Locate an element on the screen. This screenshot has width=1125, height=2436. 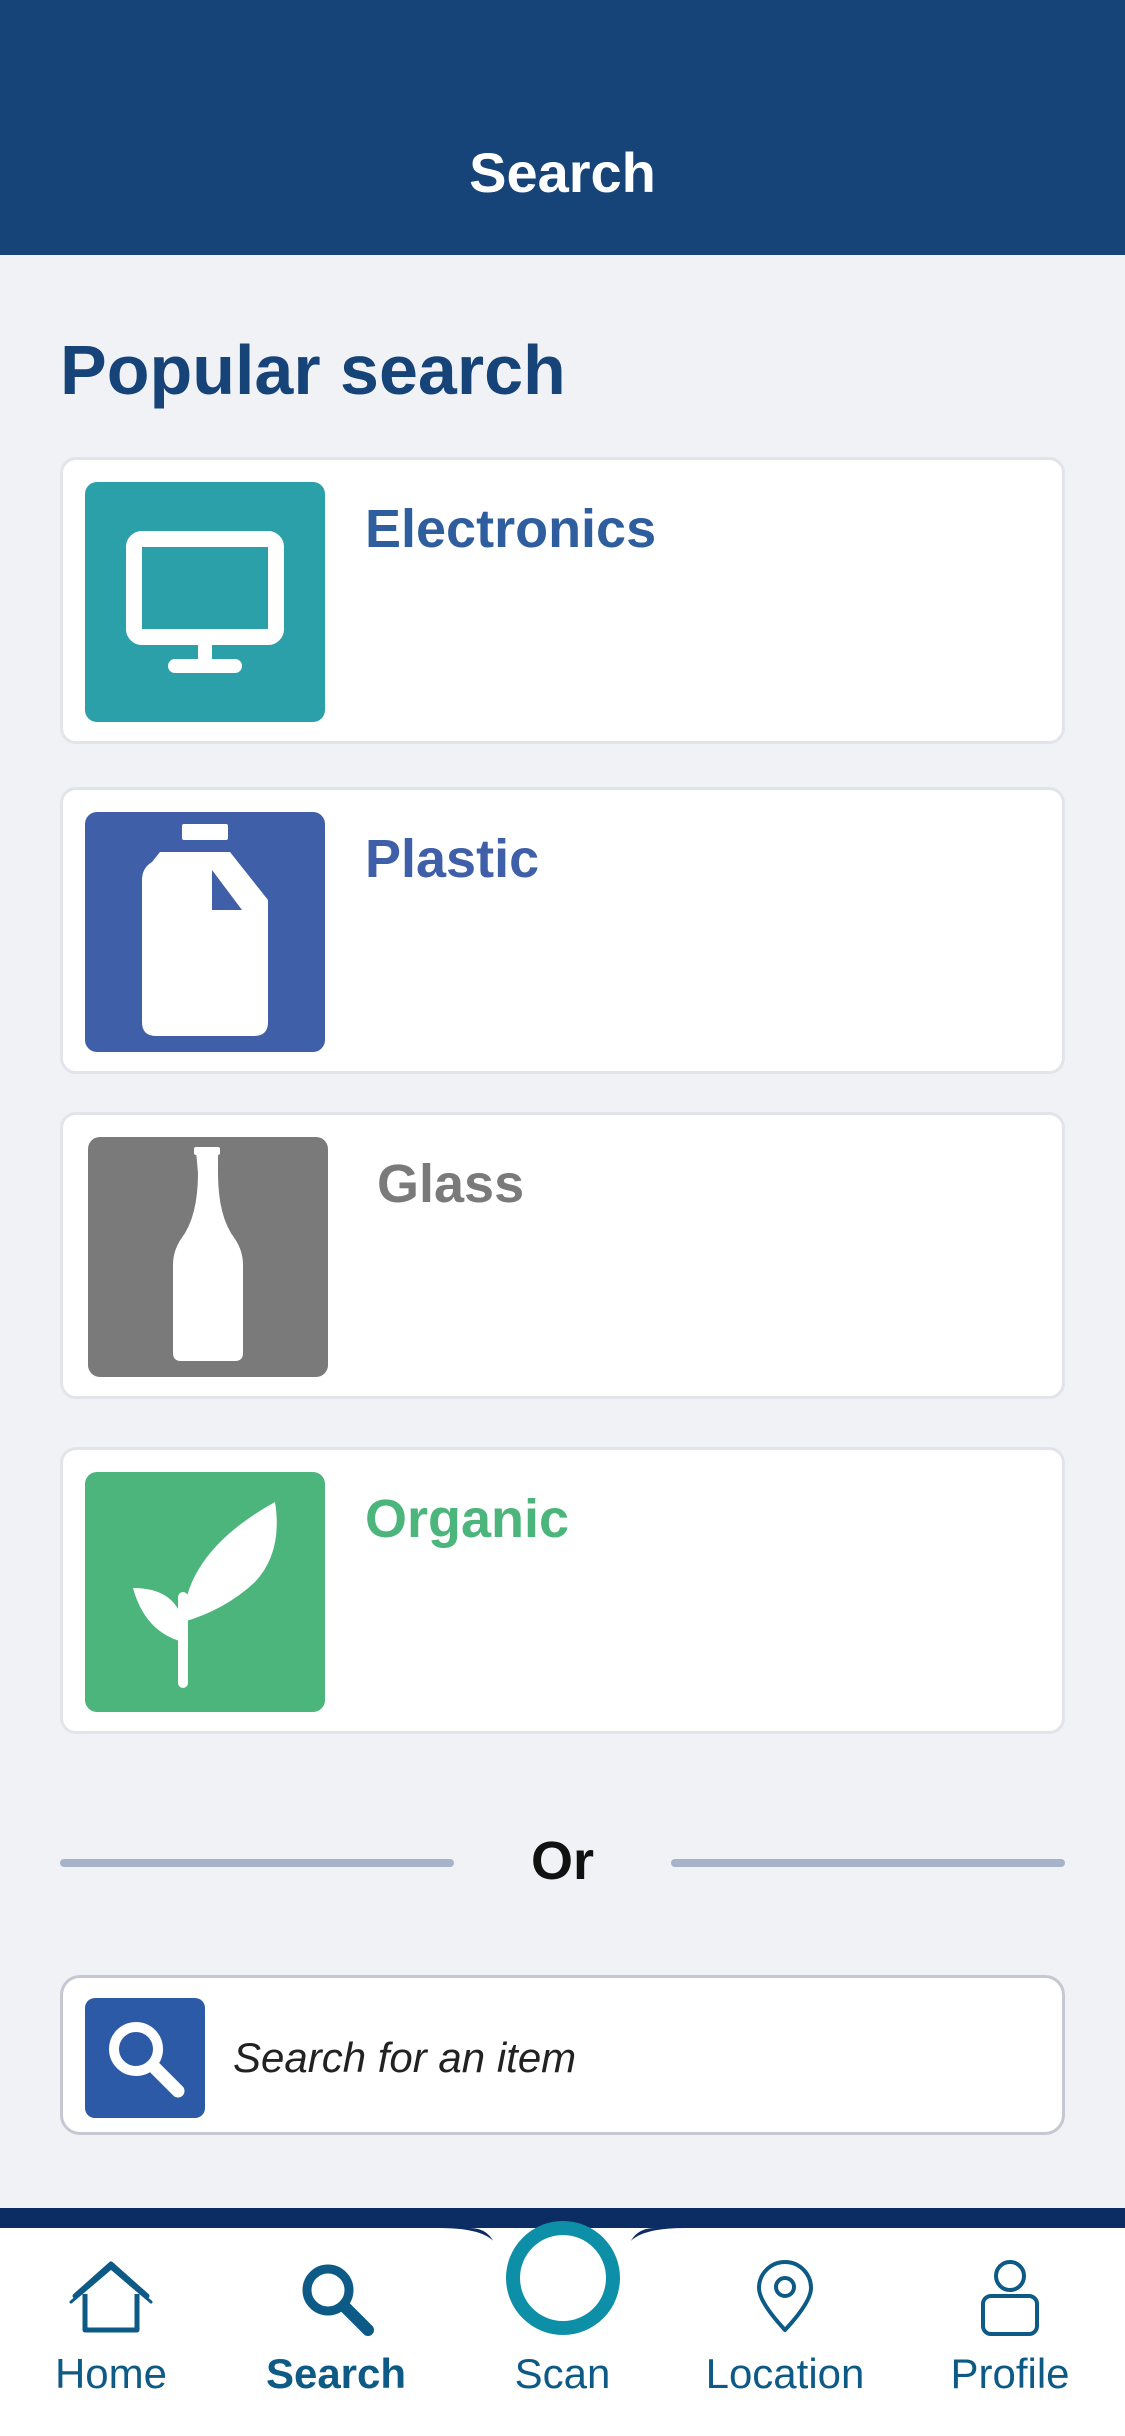
search-input is located at coordinates (633, 2058).